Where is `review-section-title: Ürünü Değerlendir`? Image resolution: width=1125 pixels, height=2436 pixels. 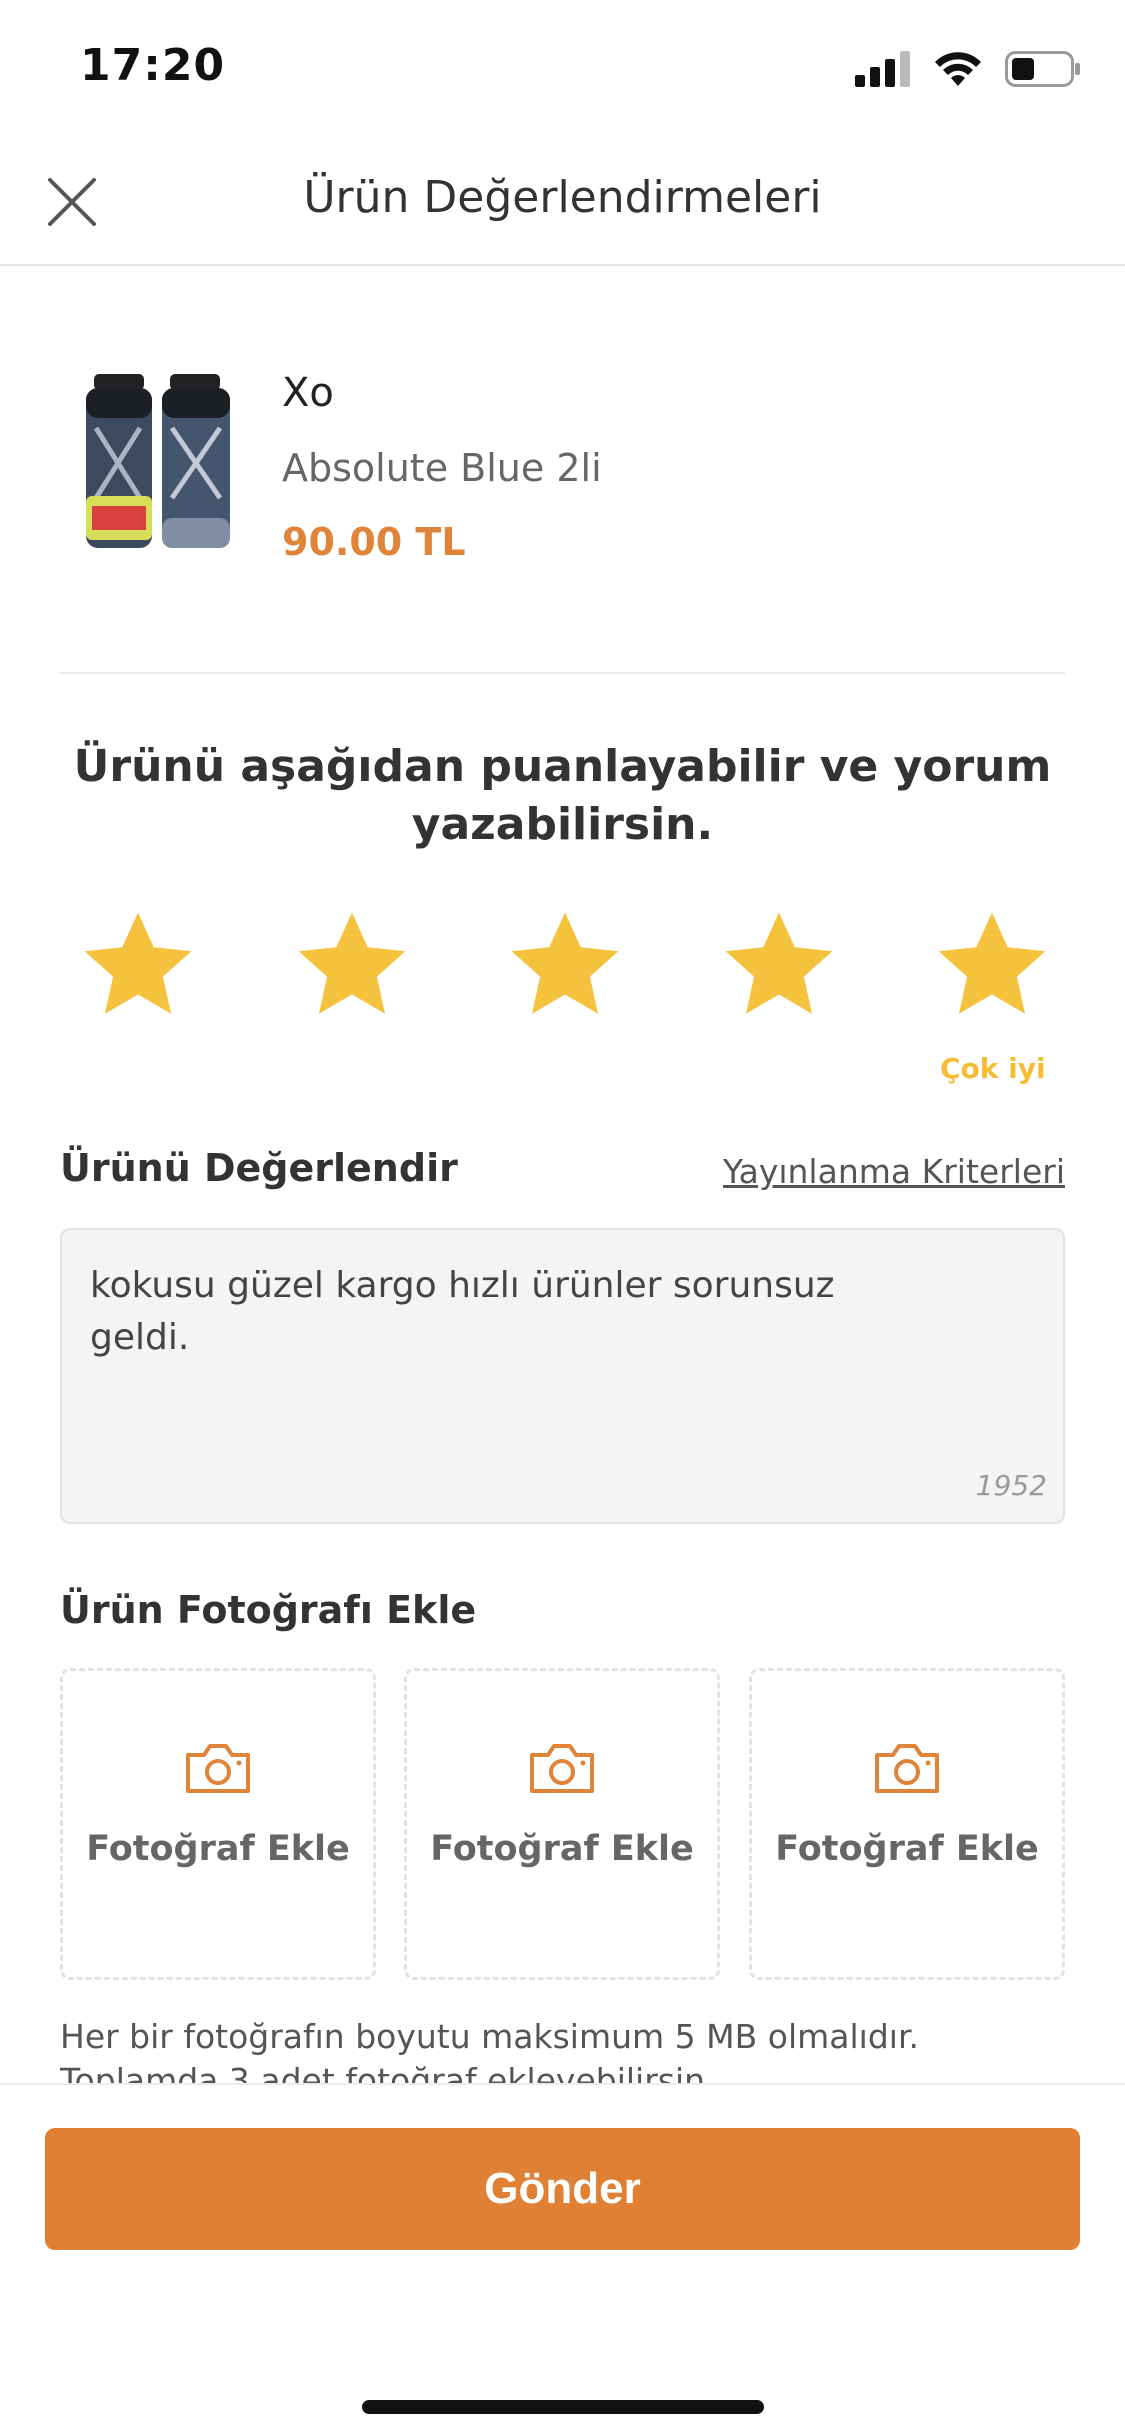 review-section-title: Ürünü Değerlendir is located at coordinates (259, 1168).